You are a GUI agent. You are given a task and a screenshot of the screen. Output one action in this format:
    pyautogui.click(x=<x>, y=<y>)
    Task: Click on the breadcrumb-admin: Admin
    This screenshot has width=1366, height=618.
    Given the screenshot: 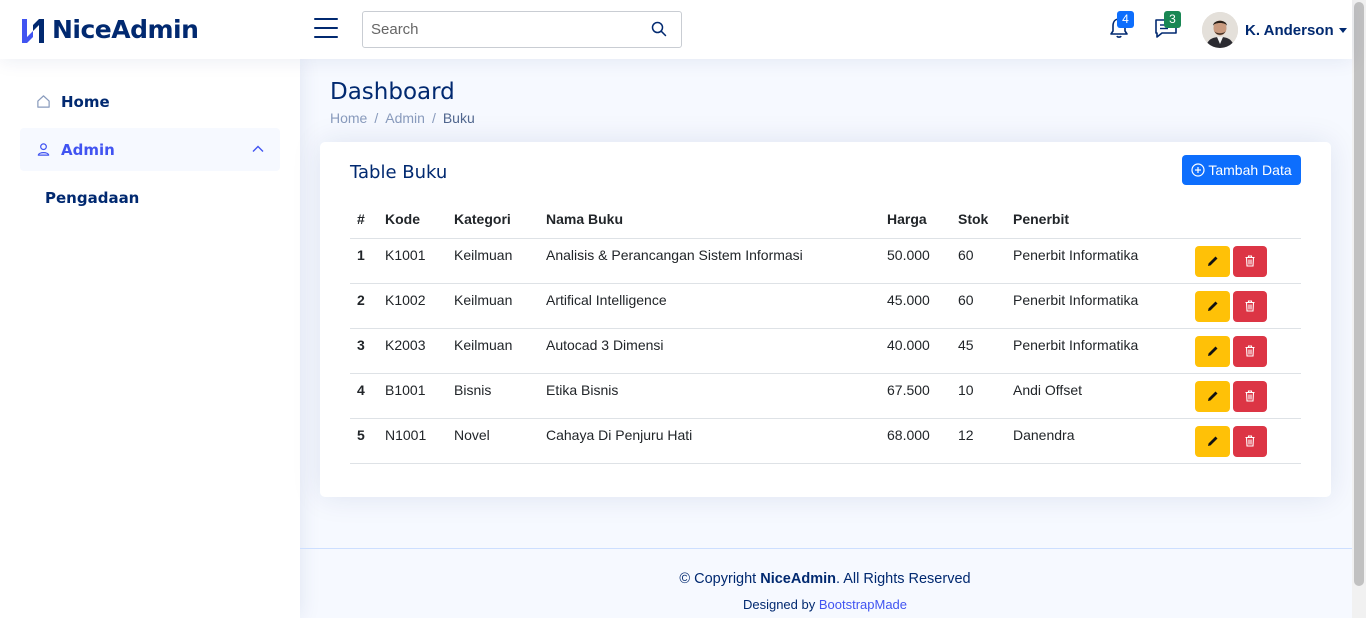 What is the action you would take?
    pyautogui.click(x=405, y=118)
    